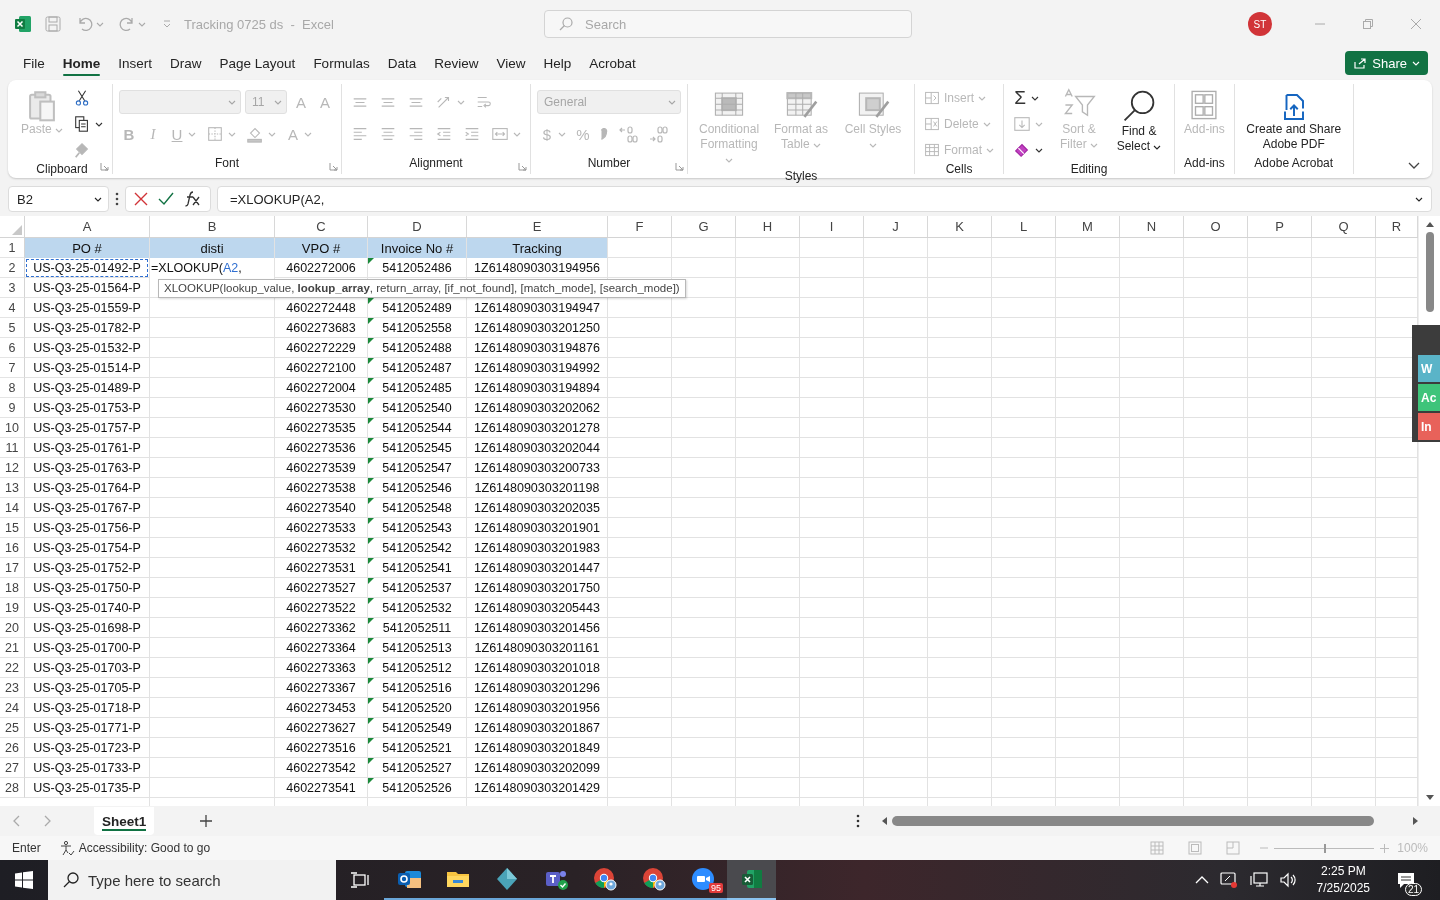 This screenshot has width=1440, height=900. Describe the element at coordinates (832, 226) in the screenshot. I see `column-header: I` at that location.